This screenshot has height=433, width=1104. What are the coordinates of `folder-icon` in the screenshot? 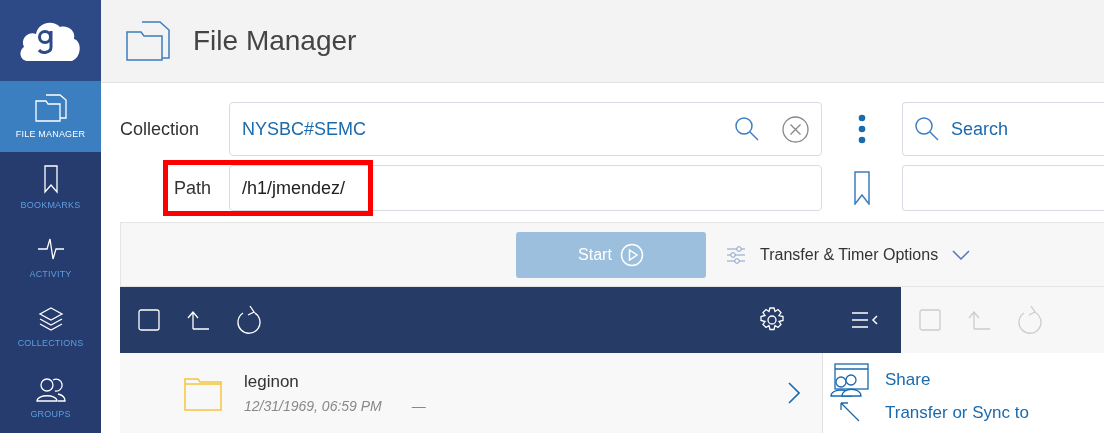 It's located at (203, 393).